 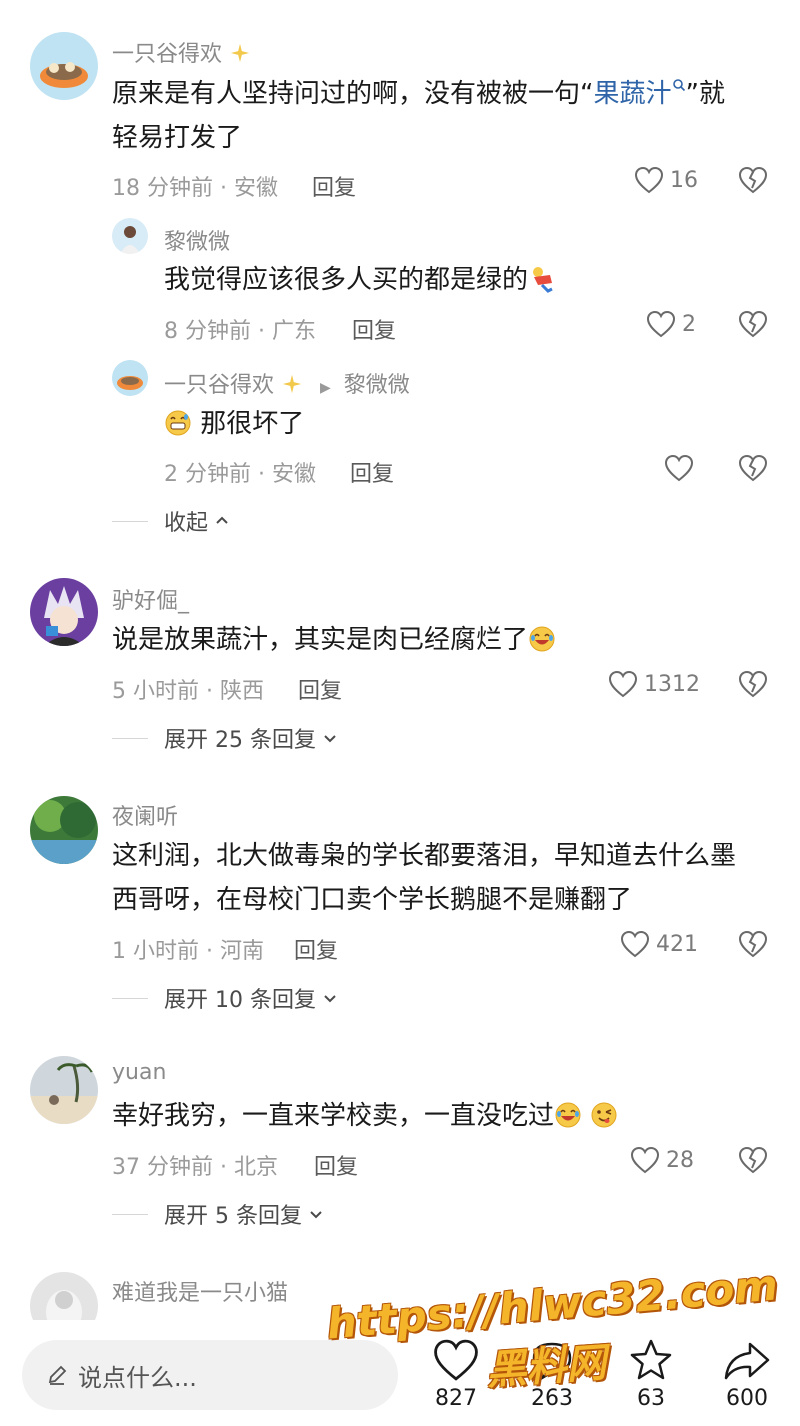 I want to click on like-icon, so click(x=679, y=468).